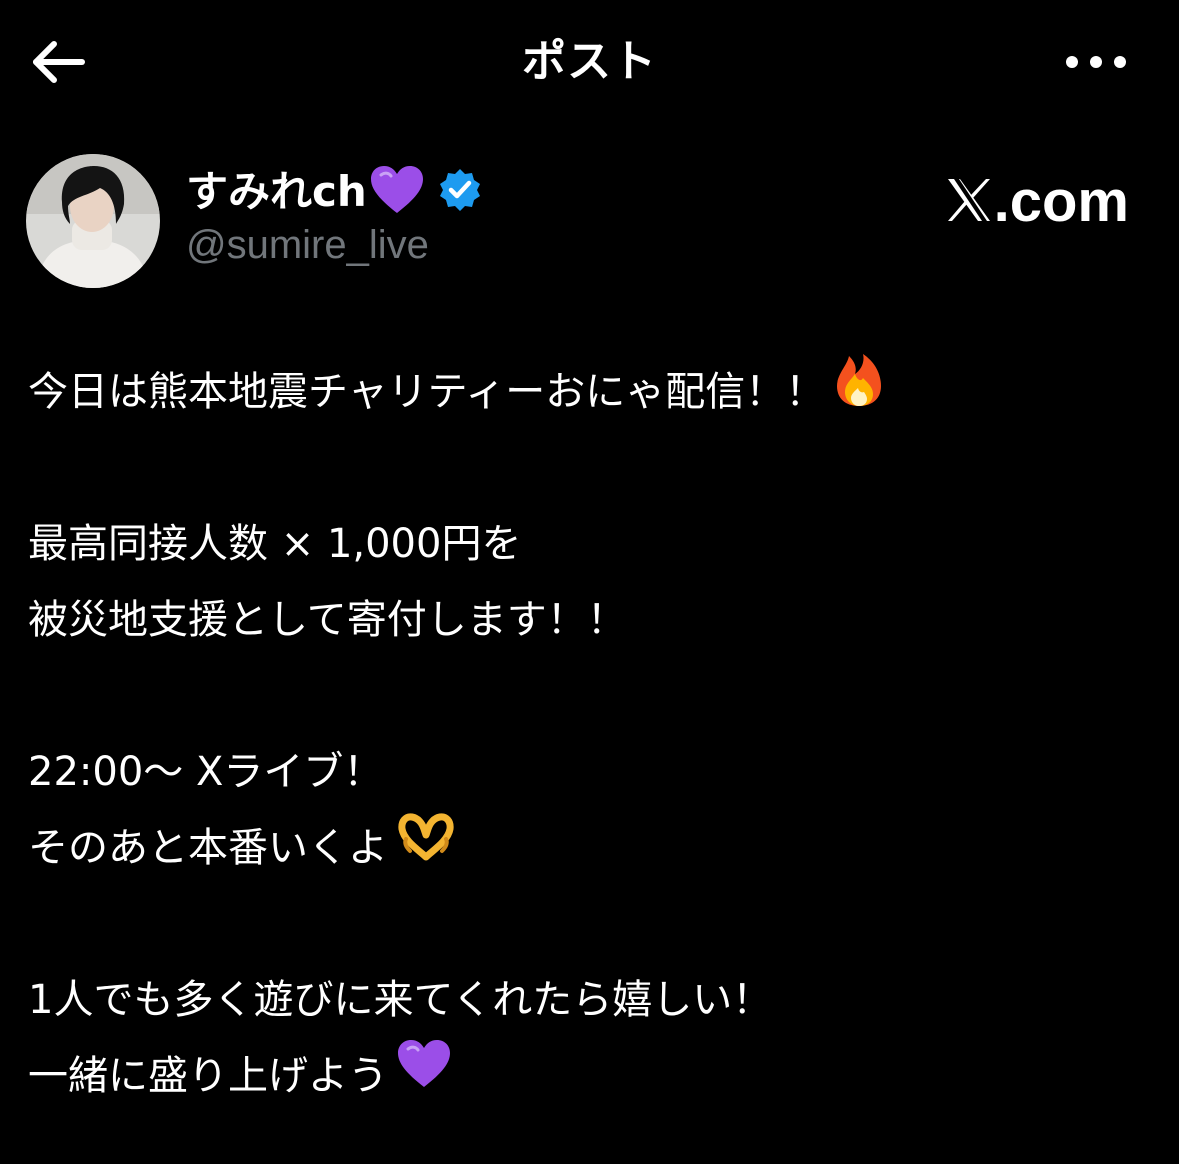 Image resolution: width=1179 pixels, height=1164 pixels. Describe the element at coordinates (275, 544) in the screenshot. I see `post-line-text: 最高同接人数 × 1,000円を` at that location.